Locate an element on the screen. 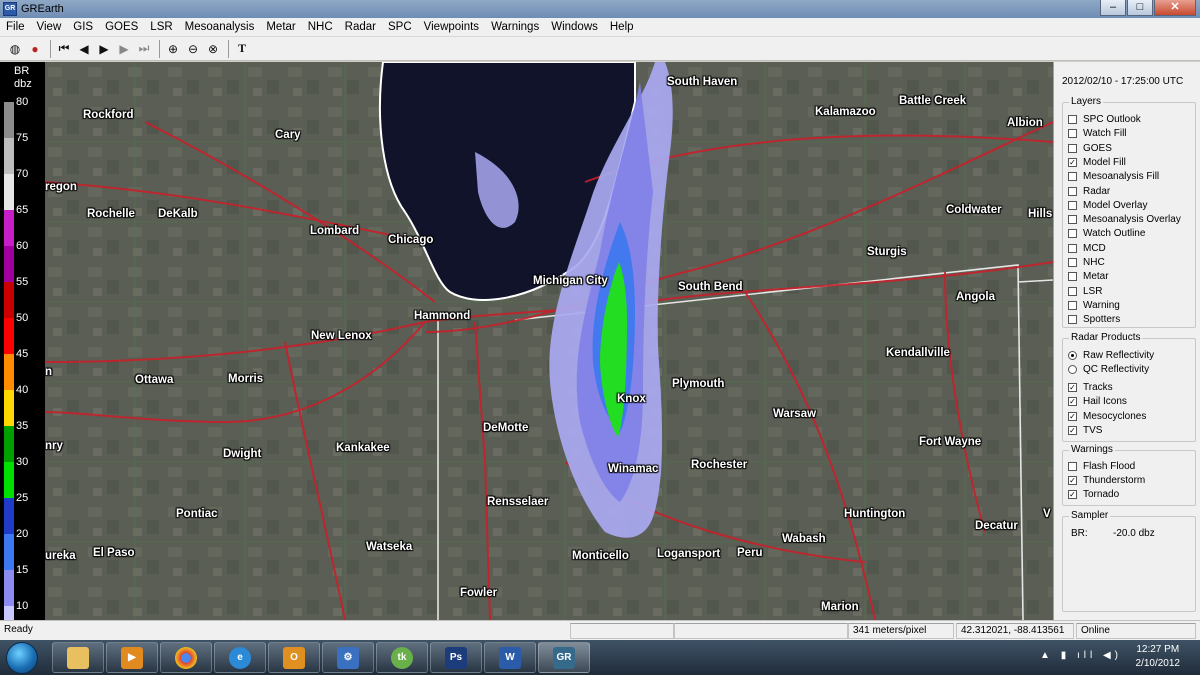  legend-label: 80 is located at coordinates (22, 102).